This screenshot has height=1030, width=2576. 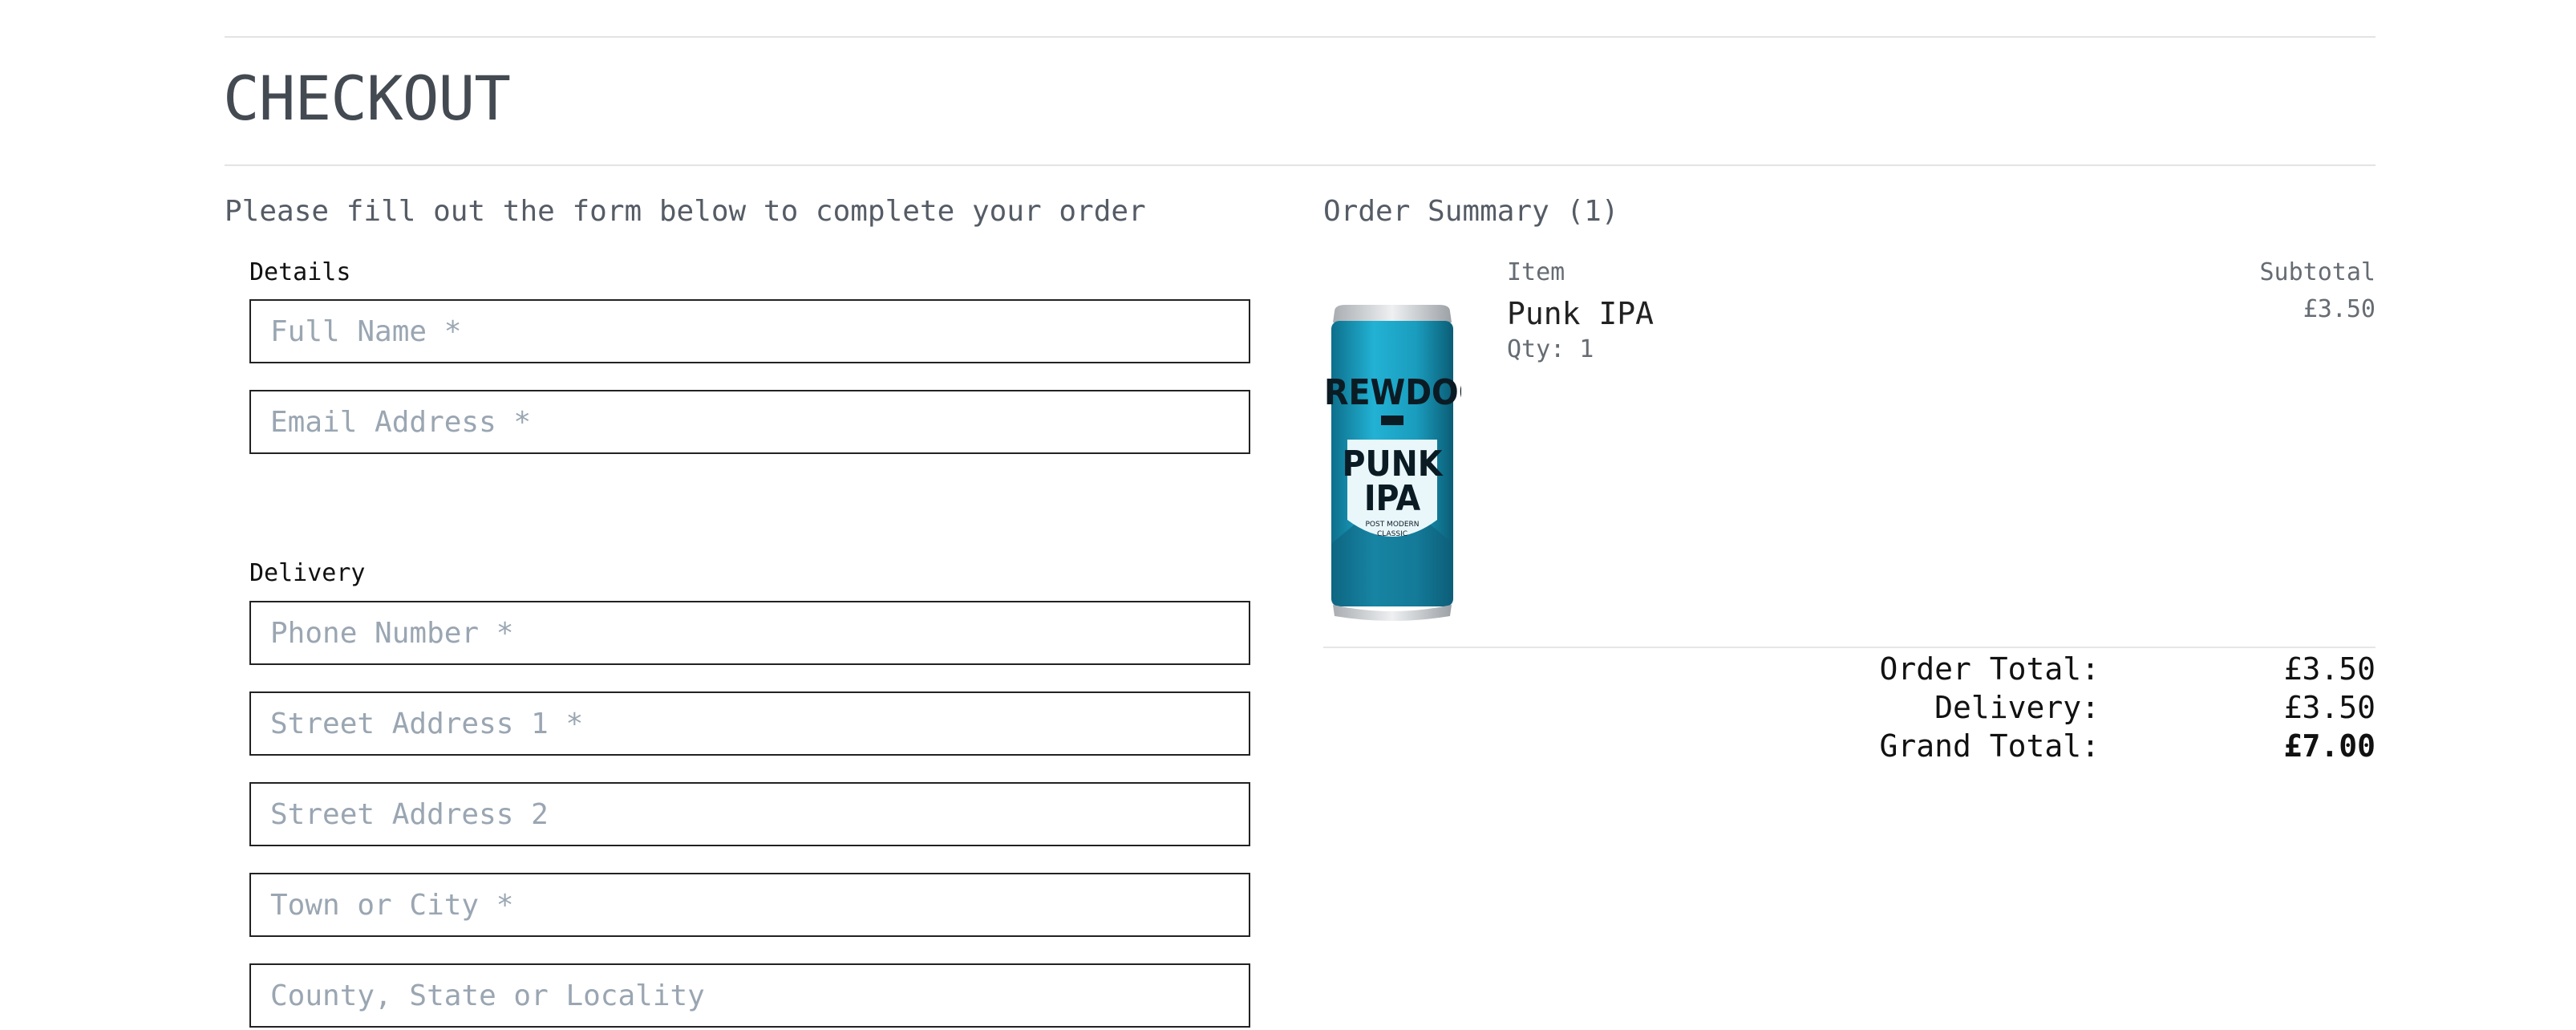 I want to click on product-image: BREWDOG PUNK IPA POST MODERN CLASSIC, so click(x=1392, y=463).